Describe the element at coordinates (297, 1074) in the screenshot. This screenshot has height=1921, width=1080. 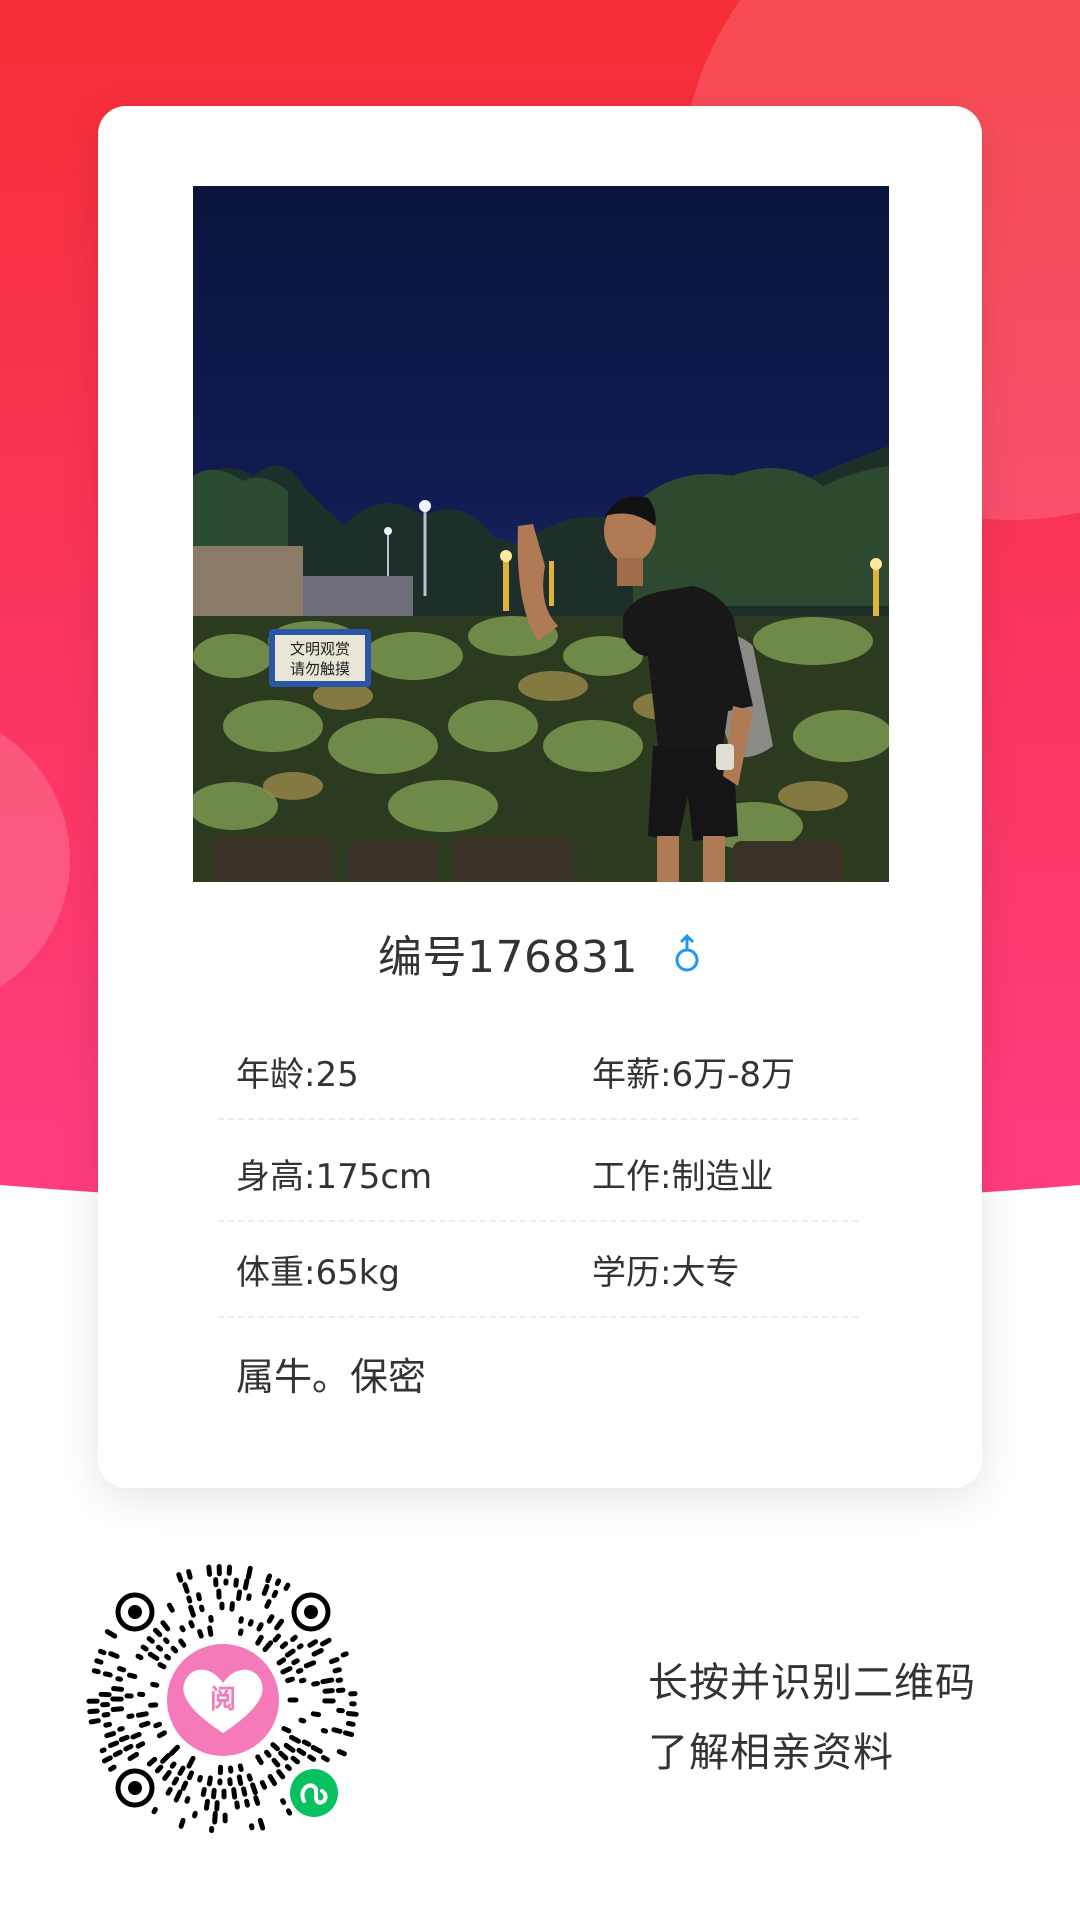
I see `age-field: 年龄:25` at that location.